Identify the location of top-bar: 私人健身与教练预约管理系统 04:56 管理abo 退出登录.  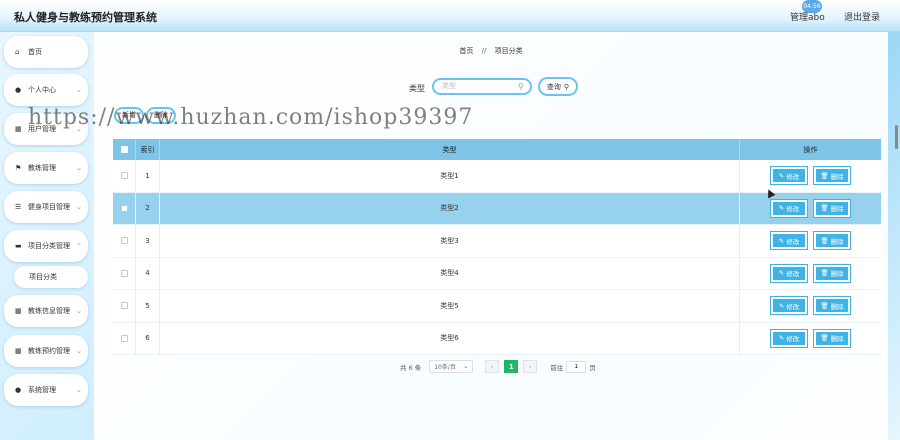
(450, 16).